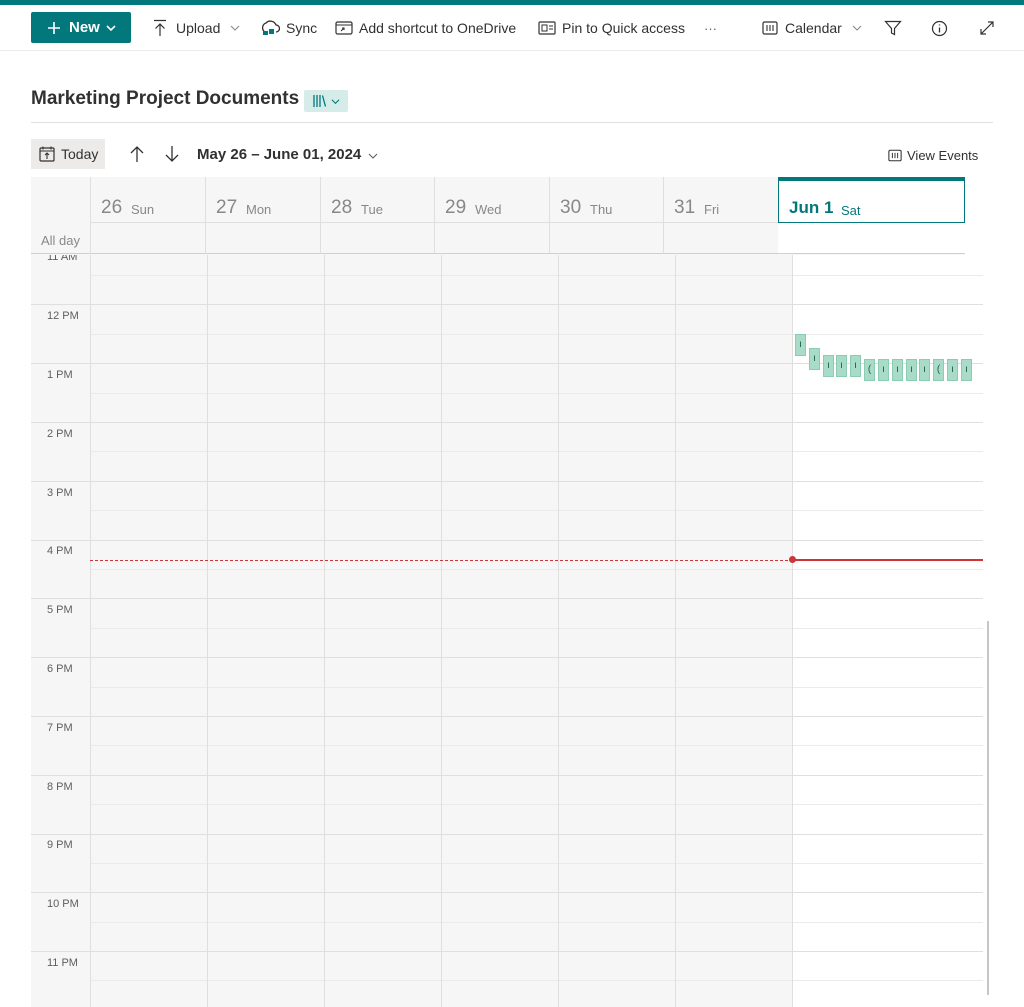 Image resolution: width=1024 pixels, height=1007 pixels. What do you see at coordinates (60, 375) in the screenshot?
I see `time-label: 1 PM` at bounding box center [60, 375].